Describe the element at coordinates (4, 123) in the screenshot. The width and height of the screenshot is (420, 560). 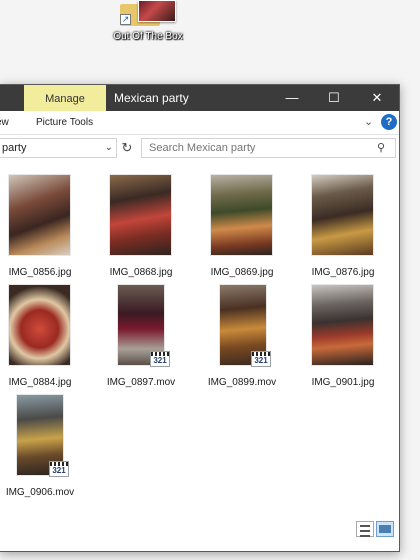
I see `tab-view: ew` at that location.